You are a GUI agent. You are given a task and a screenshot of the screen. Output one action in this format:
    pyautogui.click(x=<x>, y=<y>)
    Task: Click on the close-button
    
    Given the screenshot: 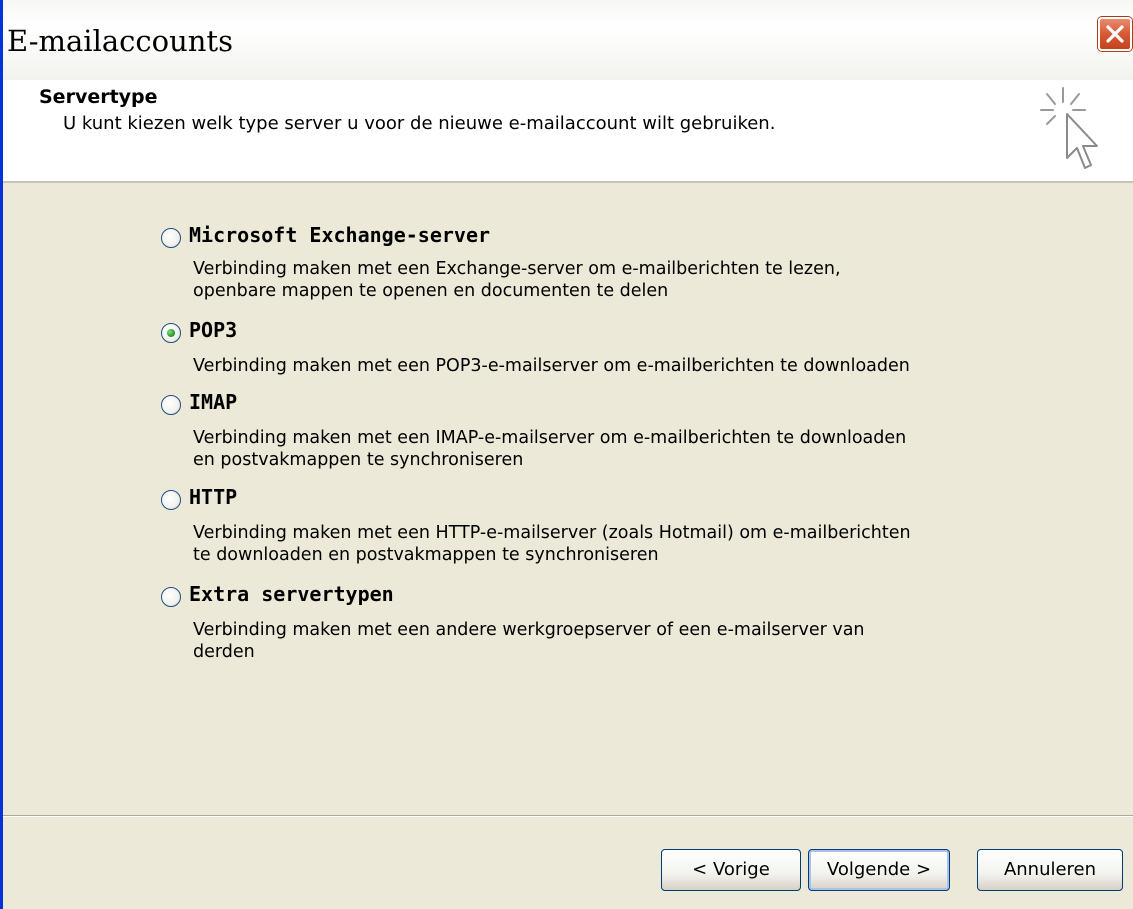 What is the action you would take?
    pyautogui.click(x=1115, y=34)
    